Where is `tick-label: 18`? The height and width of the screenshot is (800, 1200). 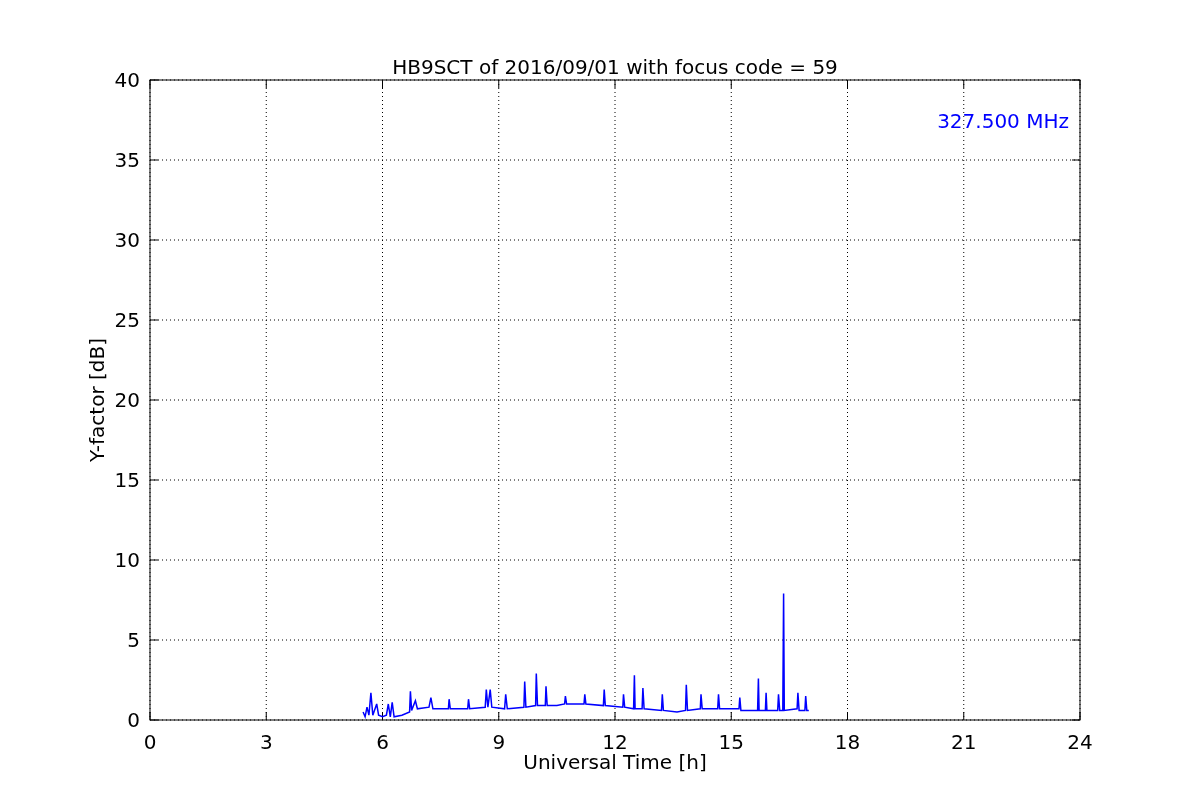
tick-label: 18 is located at coordinates (847, 742).